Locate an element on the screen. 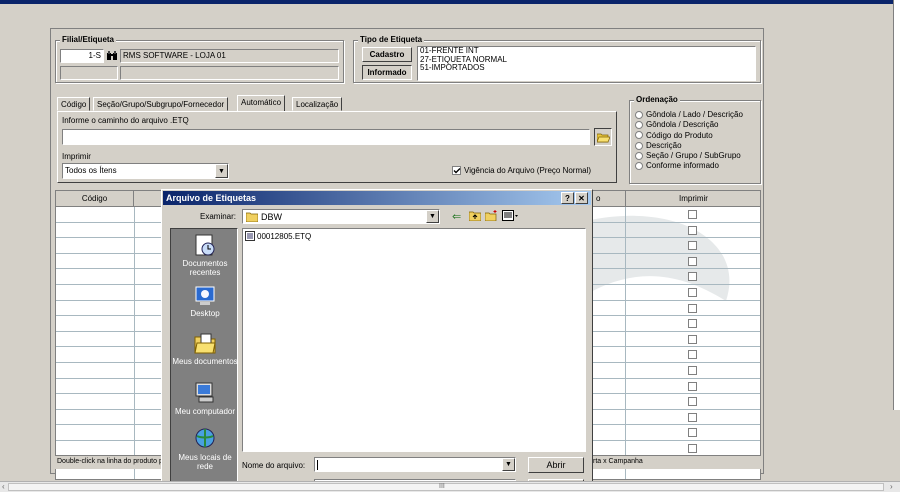 This screenshot has width=900, height=492. scroll-thumb: III is located at coordinates (446, 487).